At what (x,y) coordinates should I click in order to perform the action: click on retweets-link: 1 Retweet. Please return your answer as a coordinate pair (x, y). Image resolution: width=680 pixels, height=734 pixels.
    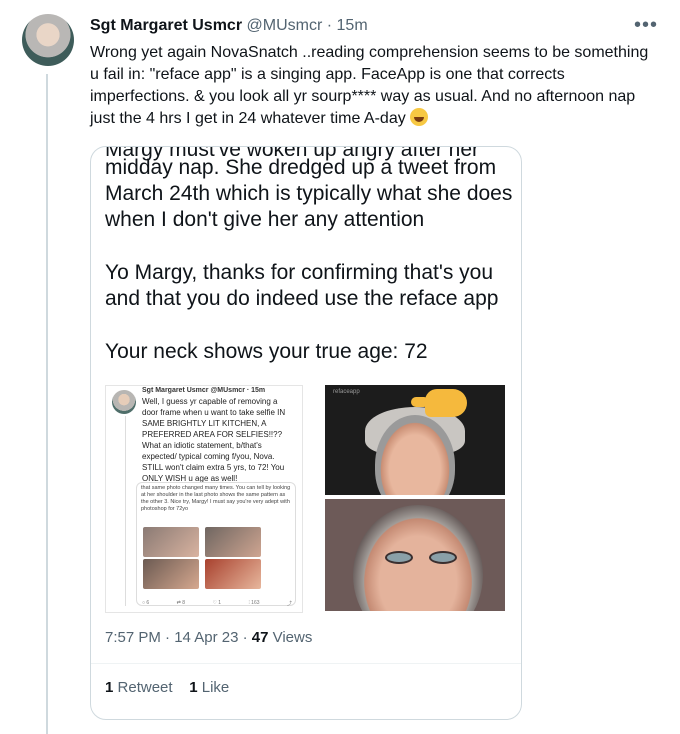
    Looking at the image, I should click on (139, 687).